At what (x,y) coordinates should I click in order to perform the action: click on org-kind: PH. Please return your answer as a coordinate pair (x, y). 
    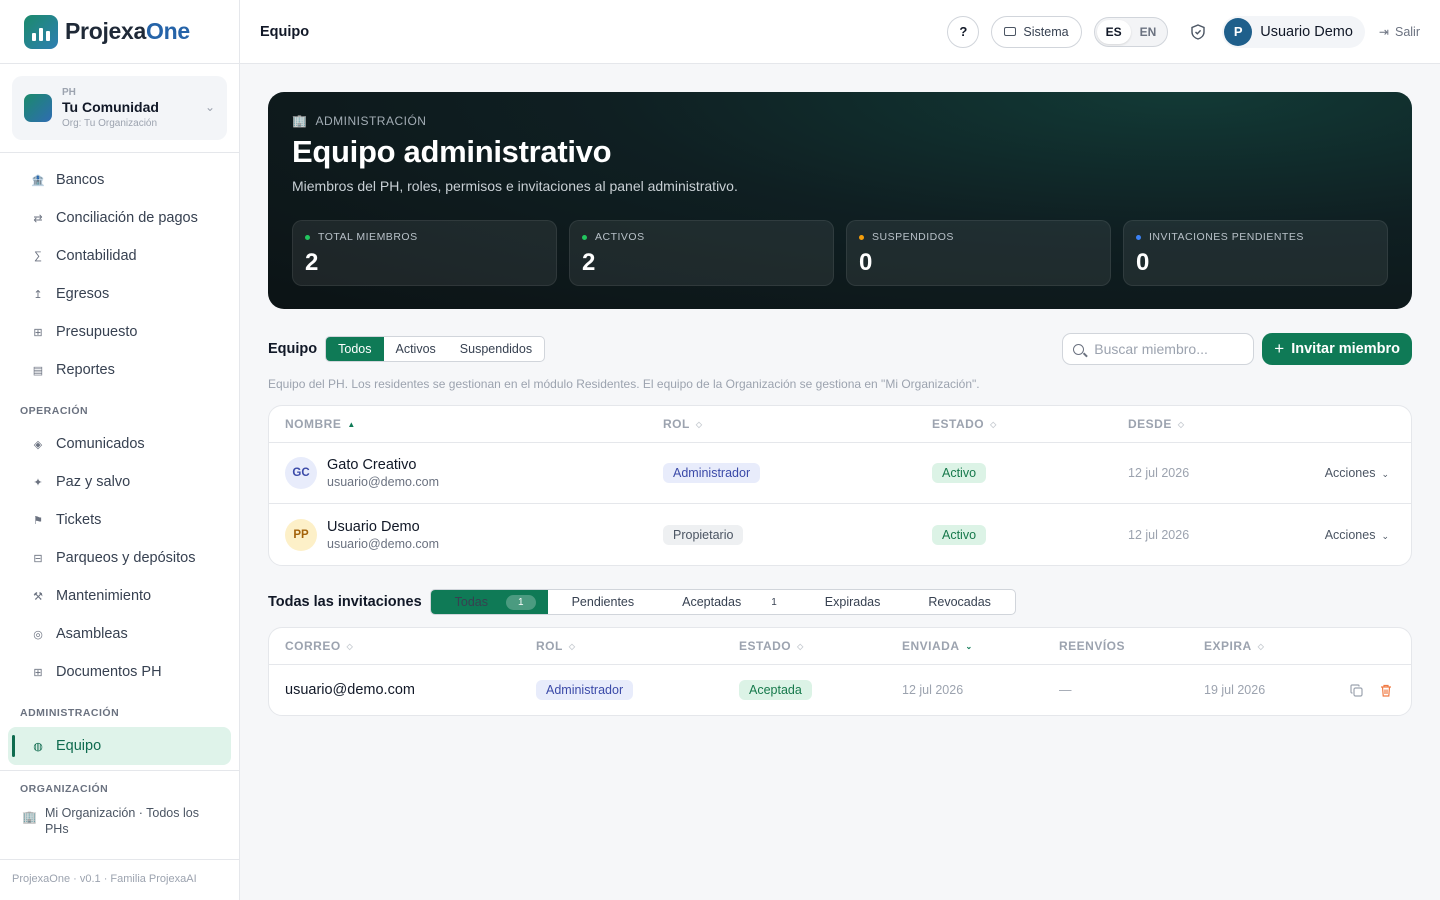
    Looking at the image, I should click on (69, 92).